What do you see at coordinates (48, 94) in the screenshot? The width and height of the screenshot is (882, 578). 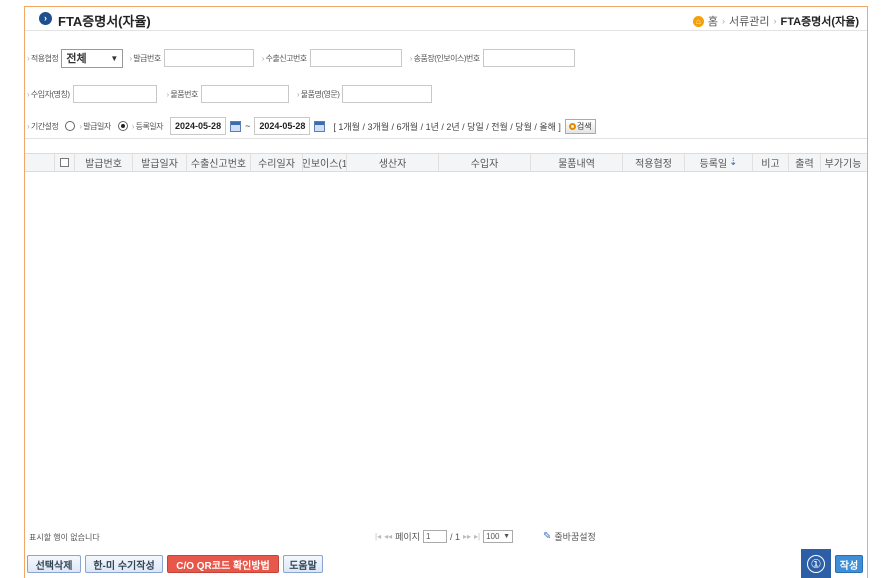 I see `importer-label: 수입자(명칭)` at bounding box center [48, 94].